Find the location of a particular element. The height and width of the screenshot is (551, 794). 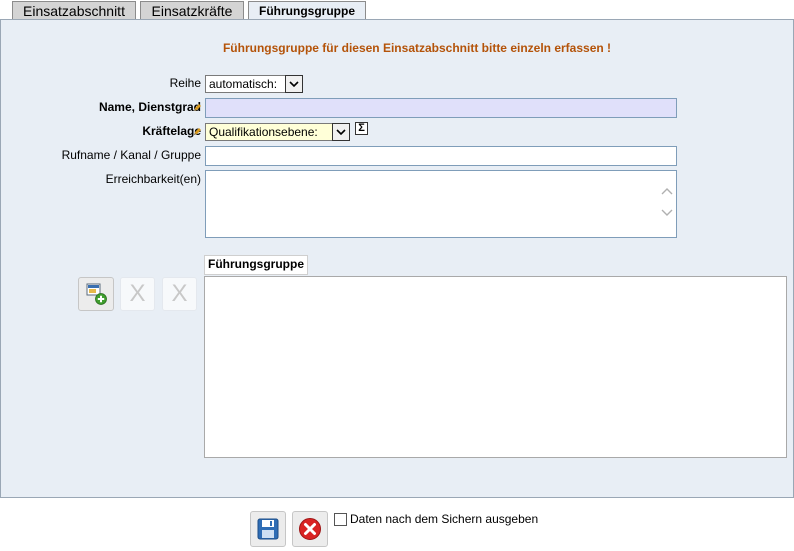

name-field is located at coordinates (441, 108).